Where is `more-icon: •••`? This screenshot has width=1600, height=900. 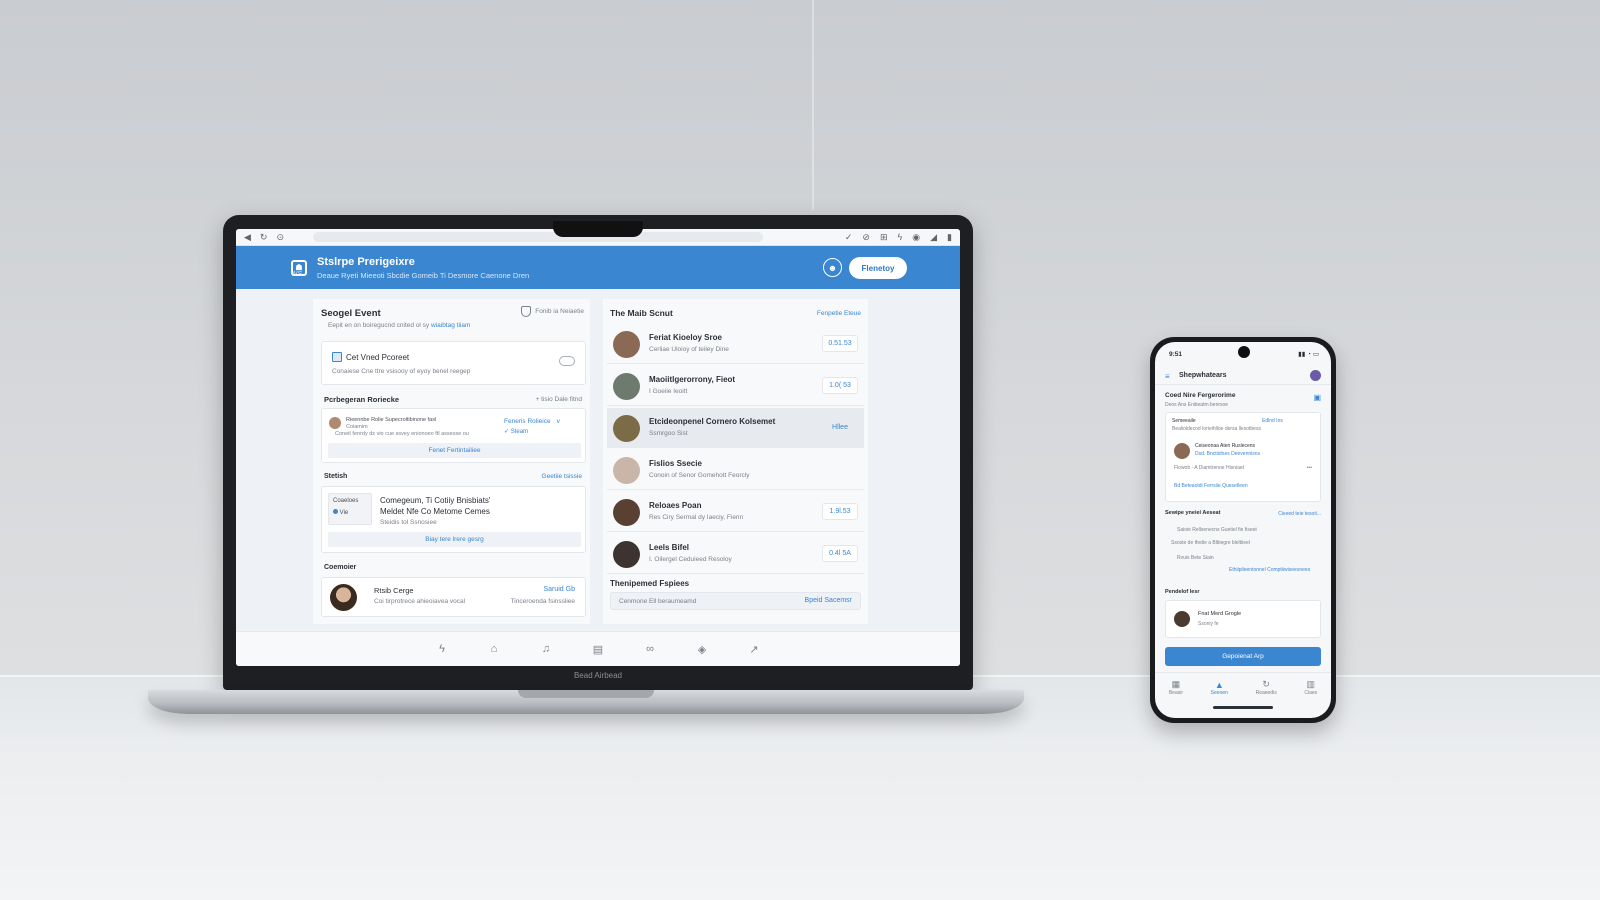 more-icon: ••• is located at coordinates (1309, 468).